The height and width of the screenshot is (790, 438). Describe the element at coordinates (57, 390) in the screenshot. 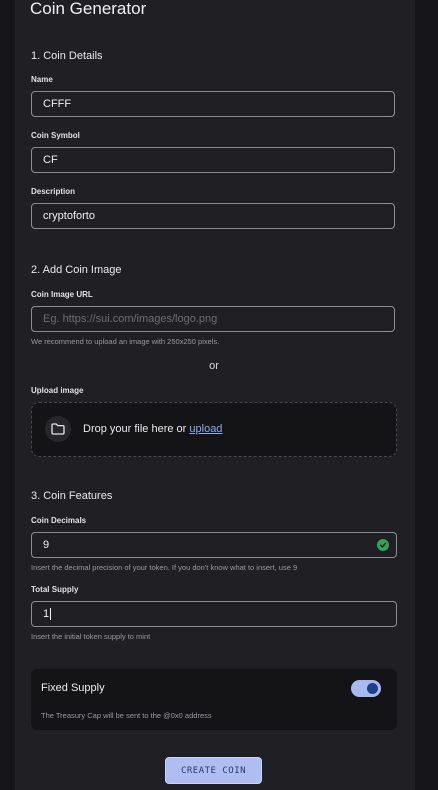

I see `upload-image-label: Upload image` at that location.